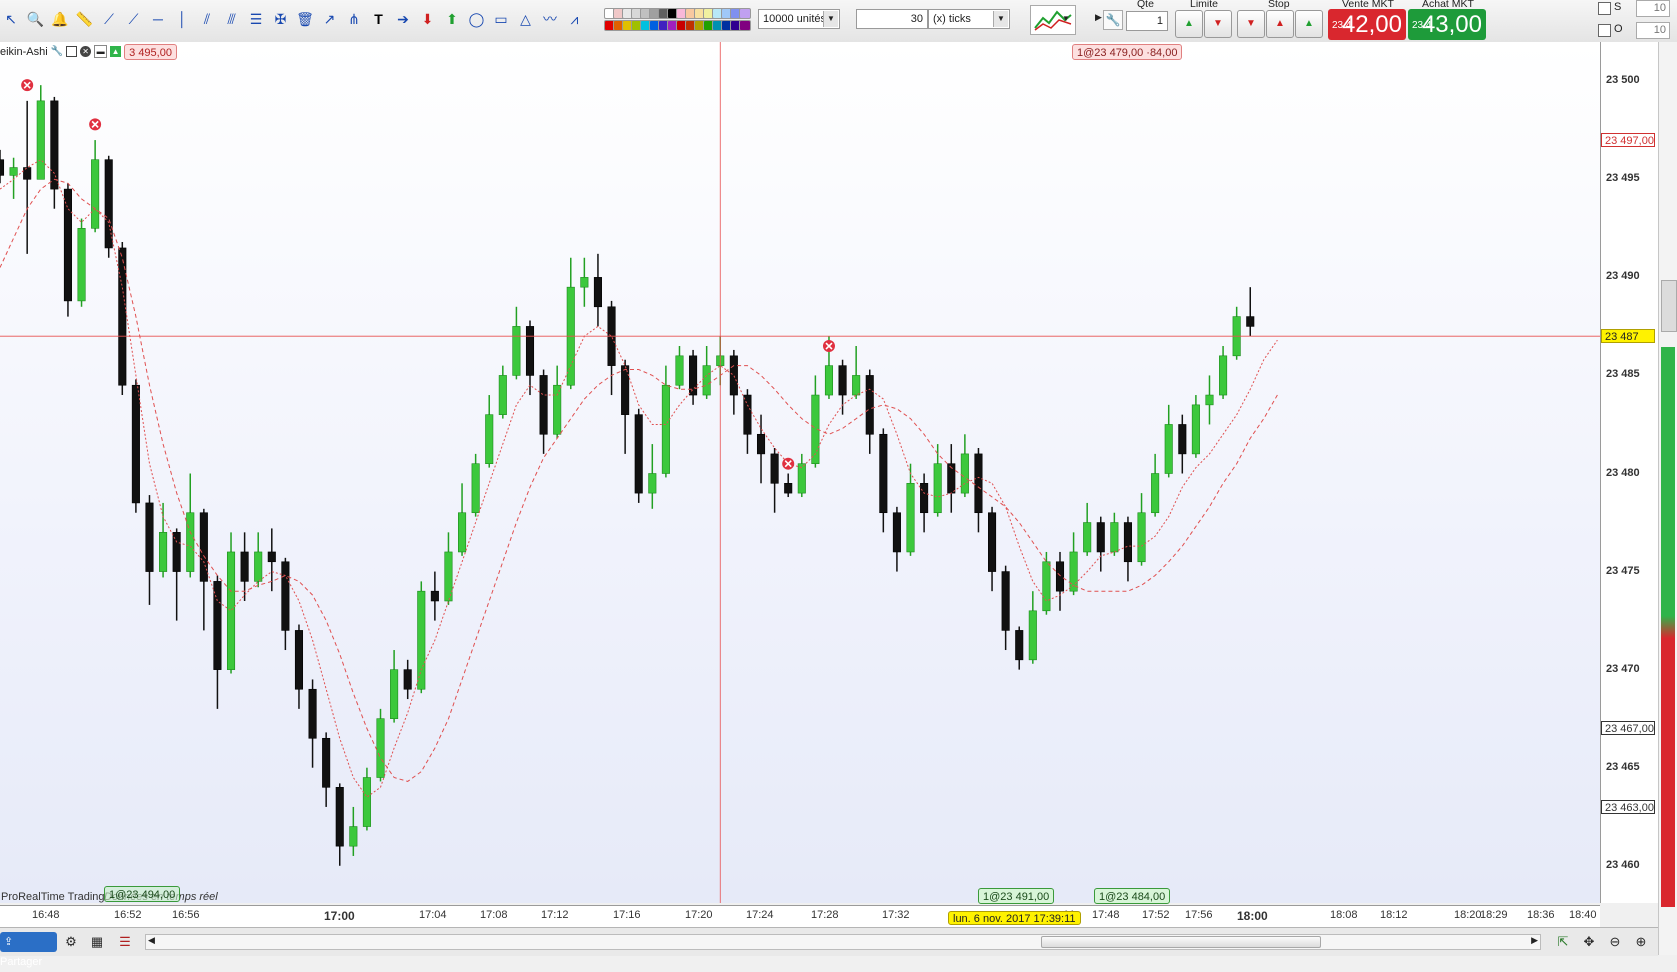 This screenshot has height=972, width=1677. I want to click on scroll-right-icon: ▶, so click(1534, 940).